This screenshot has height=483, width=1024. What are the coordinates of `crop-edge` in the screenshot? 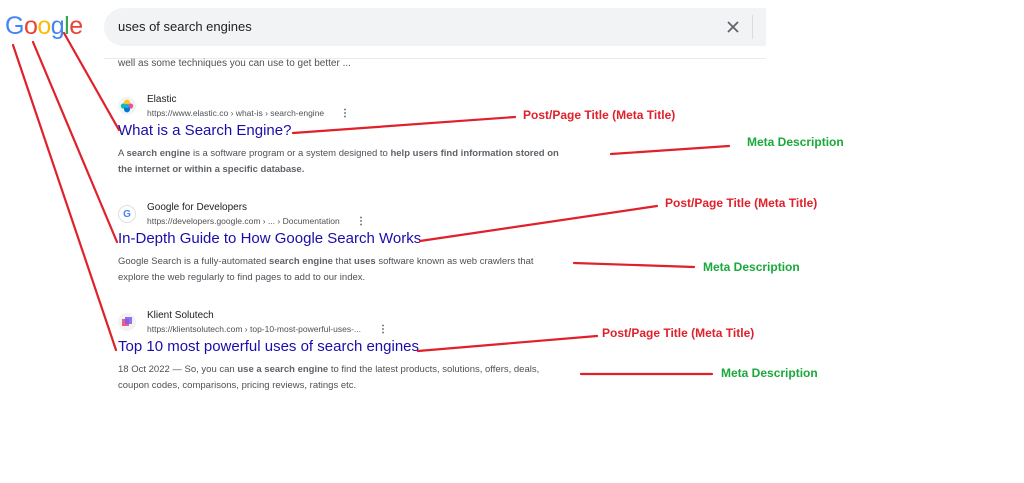 It's located at (786, 30).